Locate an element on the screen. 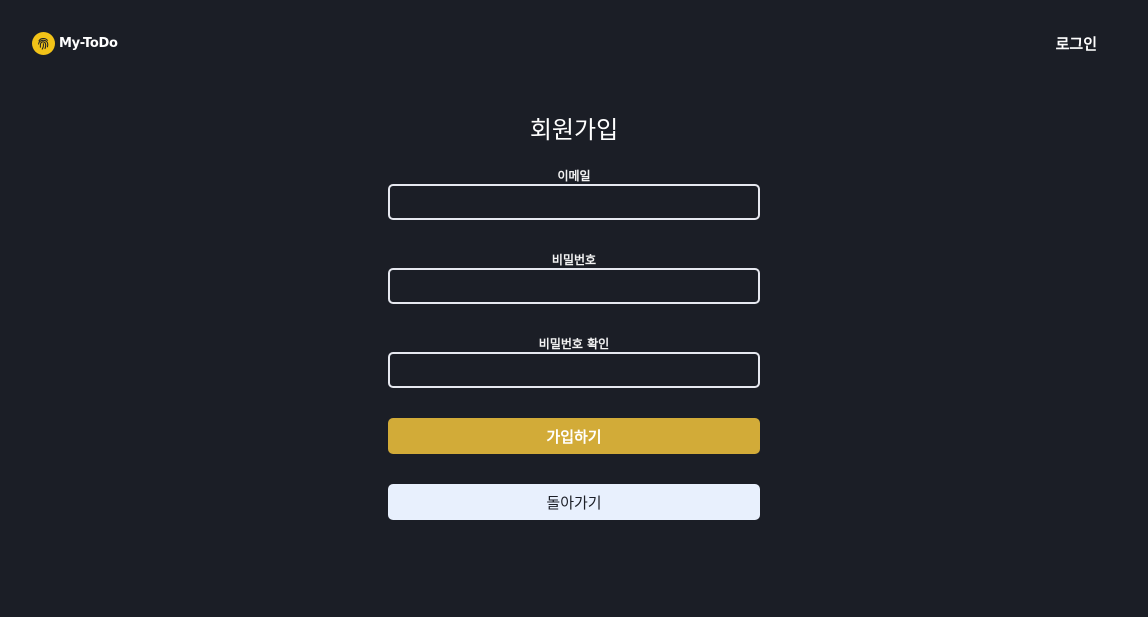 This screenshot has width=1148, height=617. signup-button: 가입하기 is located at coordinates (574, 436).